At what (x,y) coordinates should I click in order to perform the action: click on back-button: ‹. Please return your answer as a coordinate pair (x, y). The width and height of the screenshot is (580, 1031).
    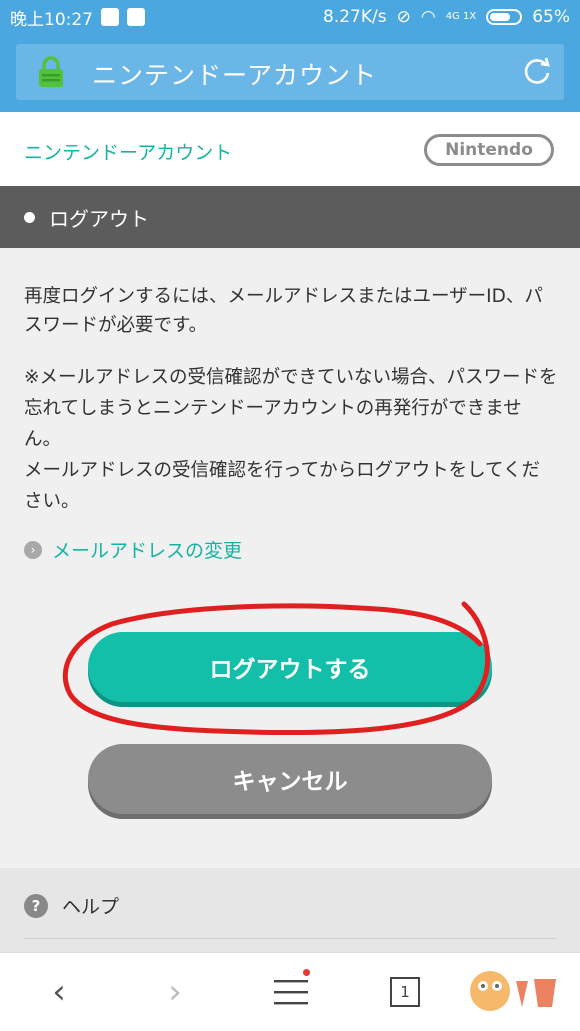
    Looking at the image, I should click on (59, 992).